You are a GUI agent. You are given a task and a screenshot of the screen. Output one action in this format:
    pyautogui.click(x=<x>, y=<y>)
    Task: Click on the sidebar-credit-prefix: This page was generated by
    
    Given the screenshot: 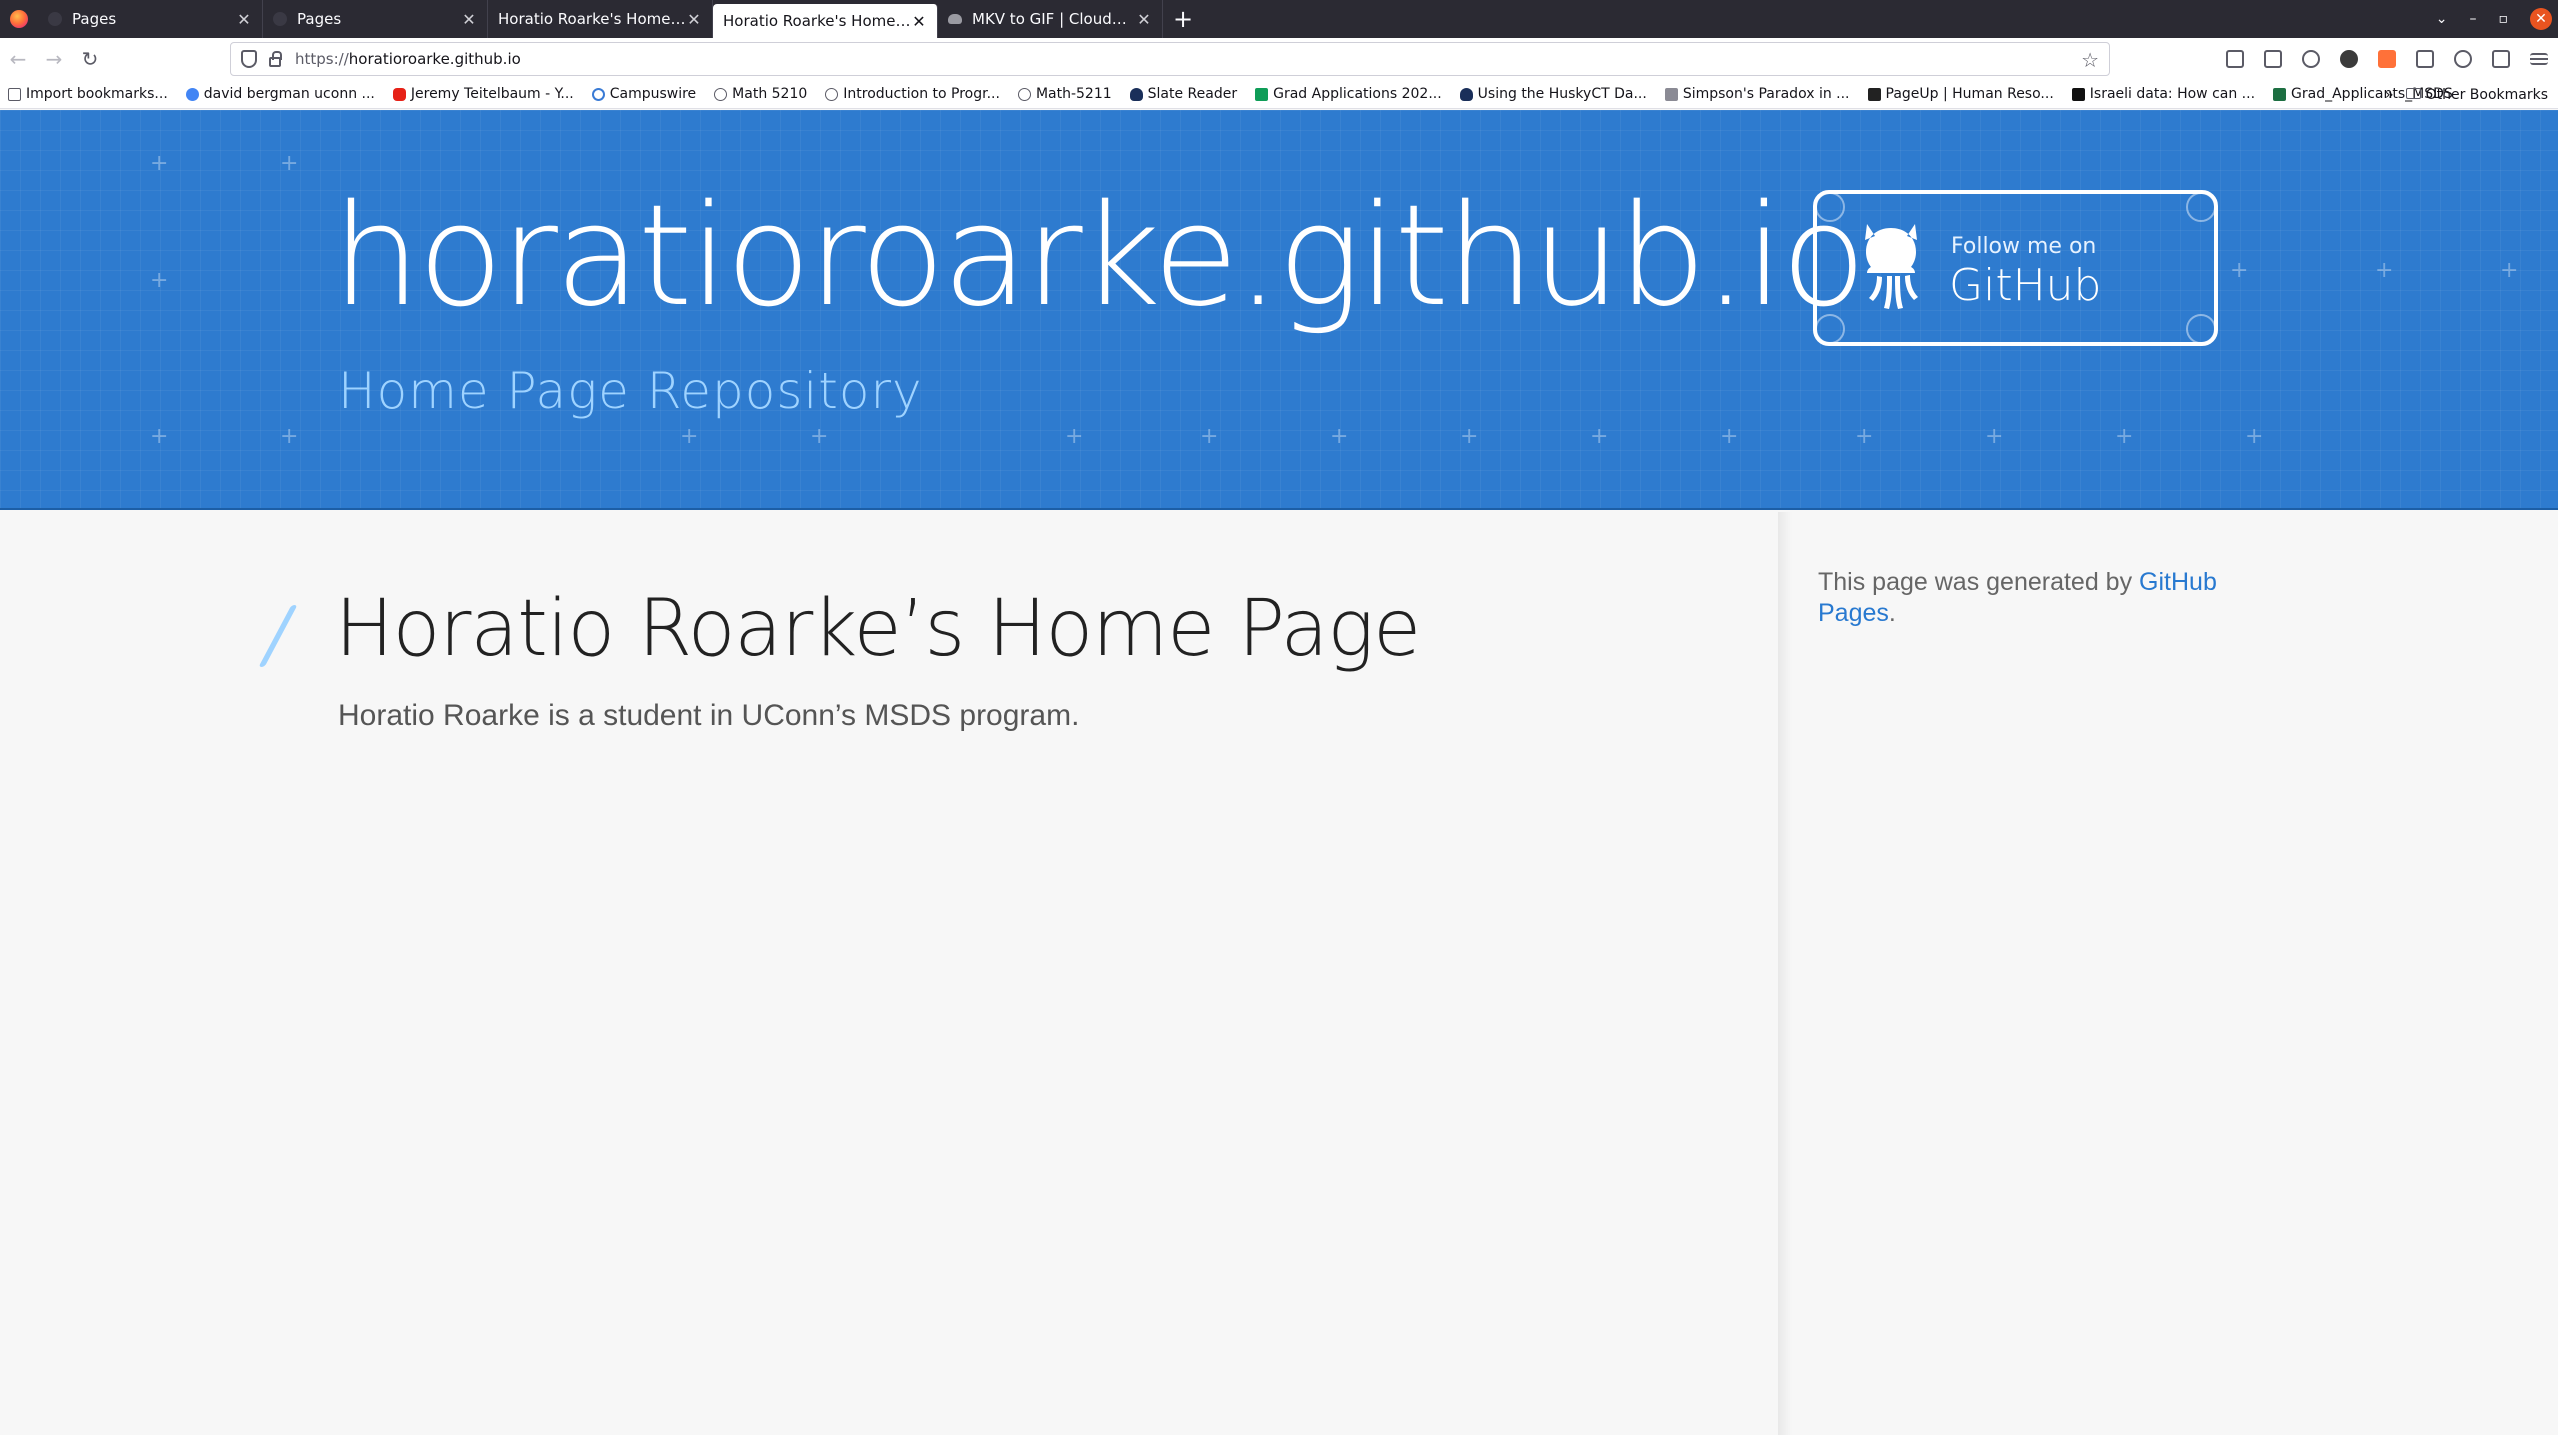 What is the action you would take?
    pyautogui.click(x=1979, y=582)
    